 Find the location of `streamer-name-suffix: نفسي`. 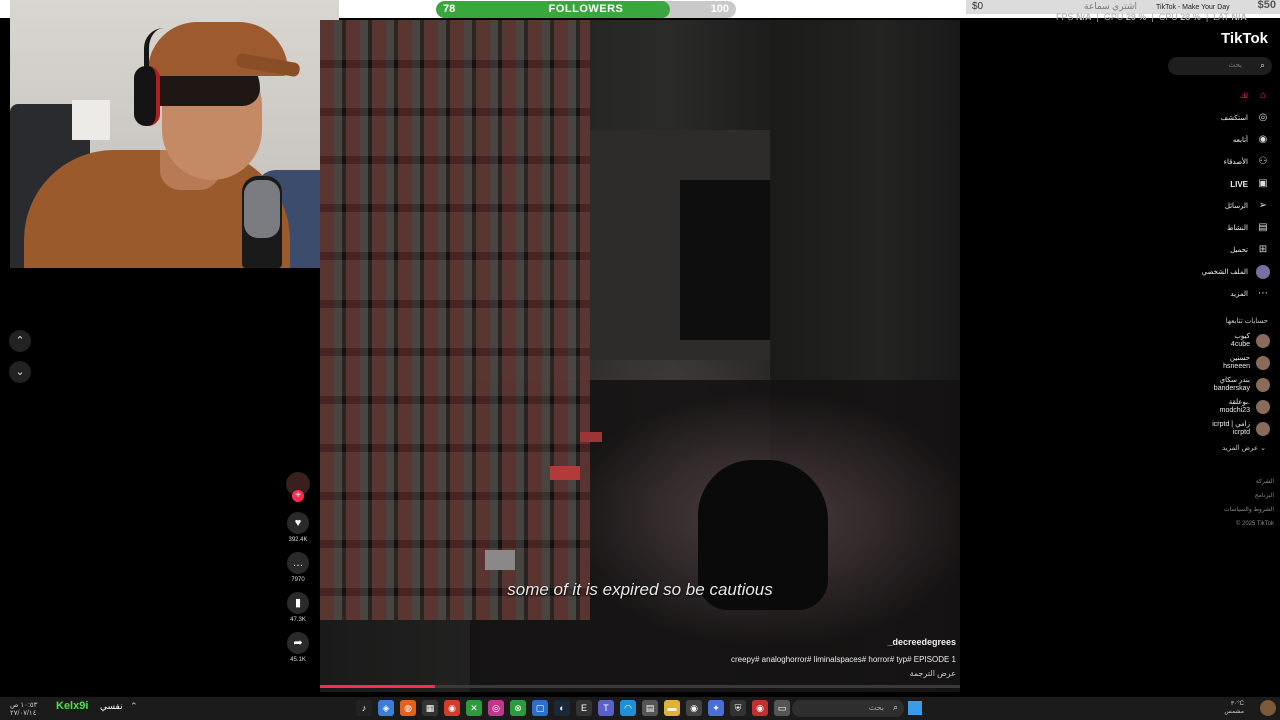

streamer-name-suffix: نفسي is located at coordinates (111, 706).